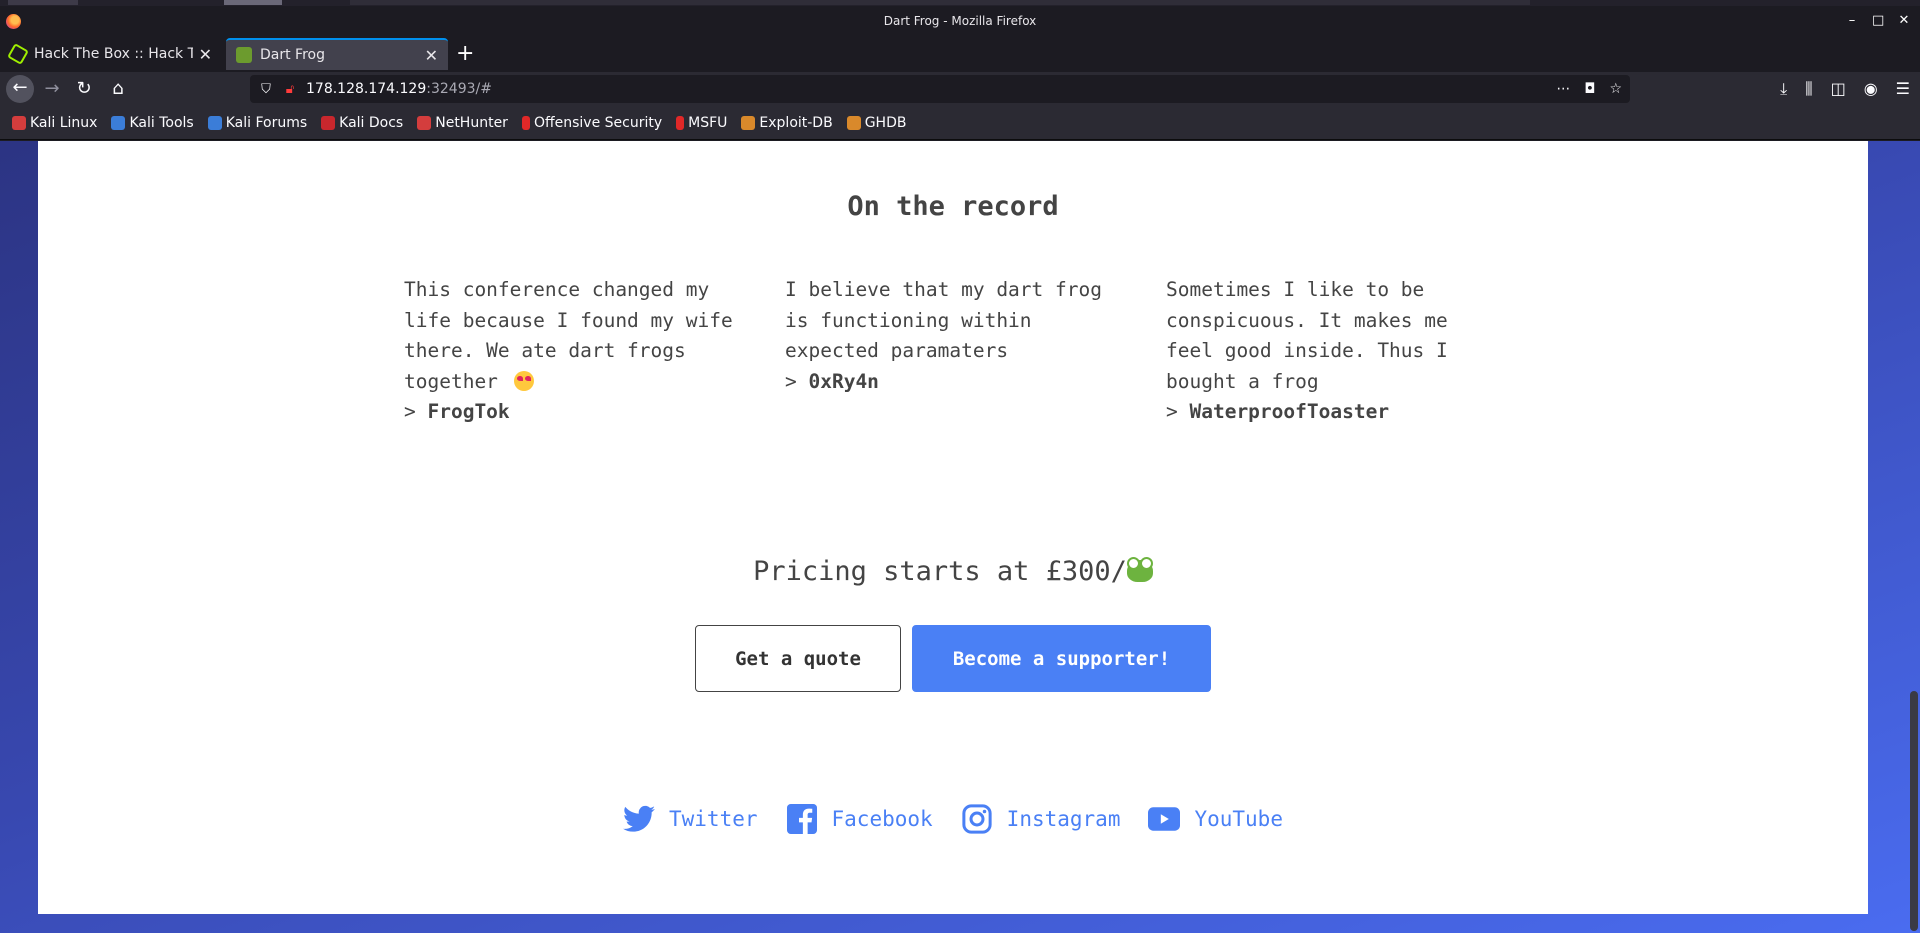  What do you see at coordinates (1164, 819) in the screenshot?
I see `youtube-icon` at bounding box center [1164, 819].